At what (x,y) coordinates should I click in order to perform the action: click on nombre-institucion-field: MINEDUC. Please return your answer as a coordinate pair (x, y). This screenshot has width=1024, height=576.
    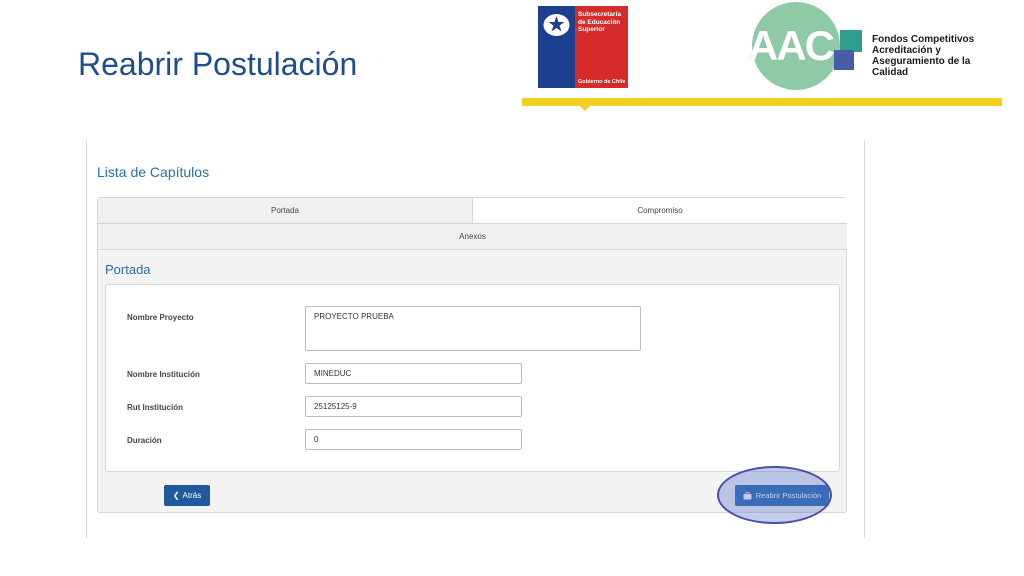
    Looking at the image, I should click on (413, 373).